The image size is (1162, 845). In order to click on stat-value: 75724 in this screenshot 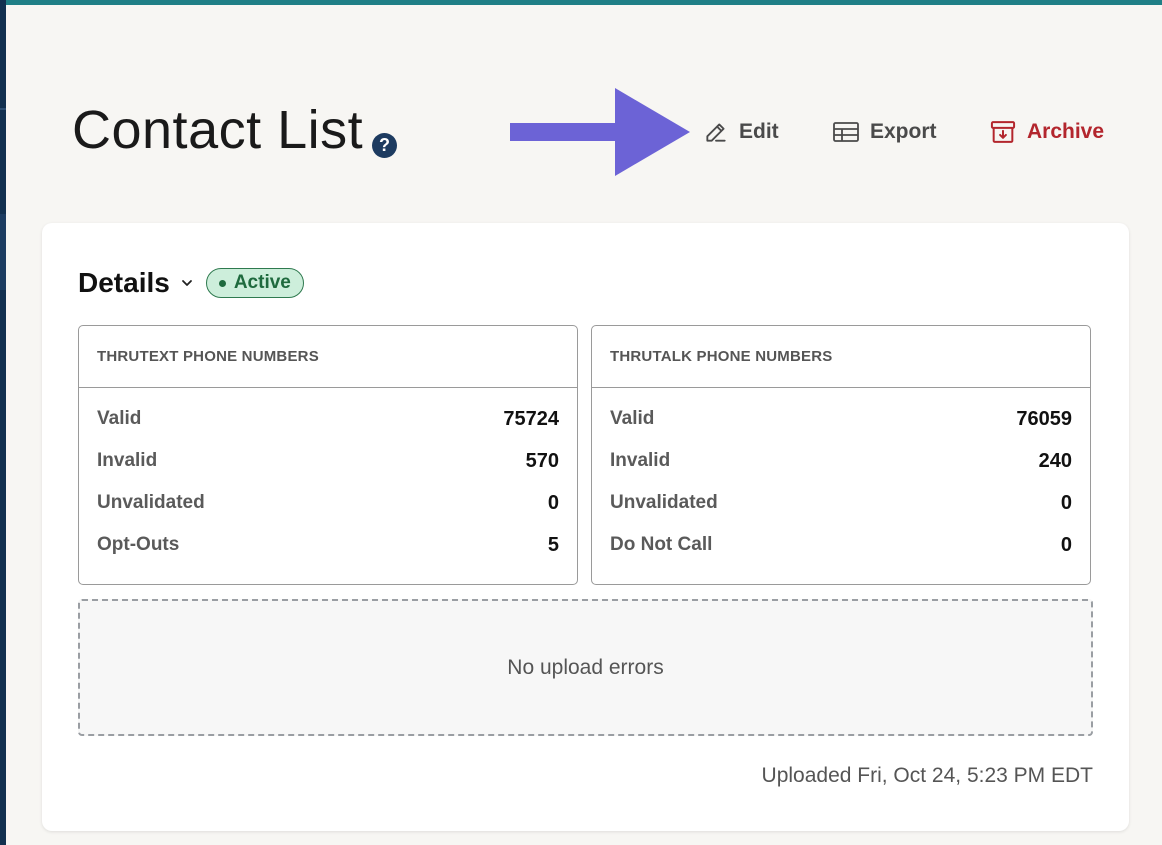, I will do `click(531, 418)`.